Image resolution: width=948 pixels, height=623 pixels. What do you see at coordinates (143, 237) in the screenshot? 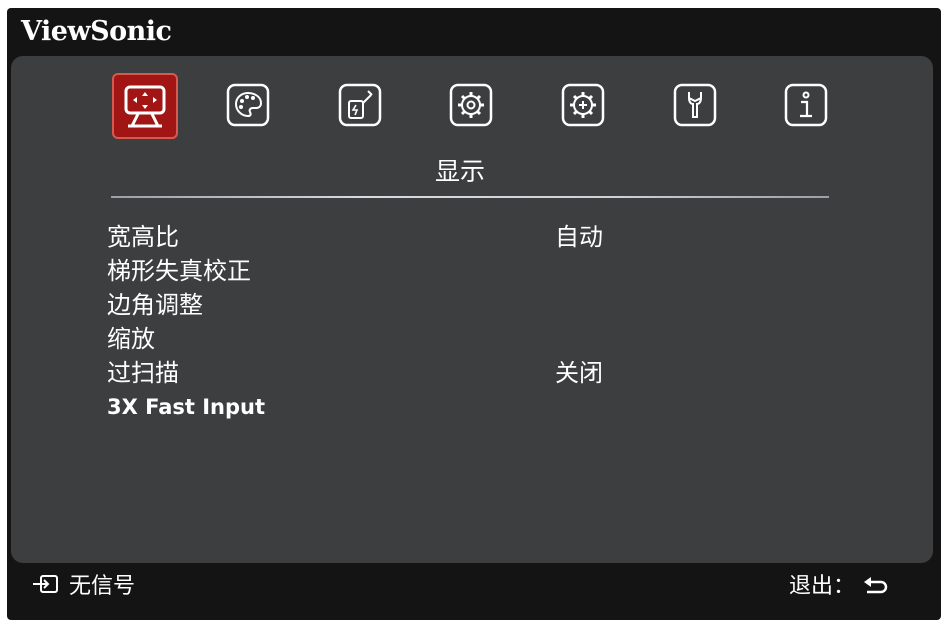
I see `menu-item-label: 宽高比` at bounding box center [143, 237].